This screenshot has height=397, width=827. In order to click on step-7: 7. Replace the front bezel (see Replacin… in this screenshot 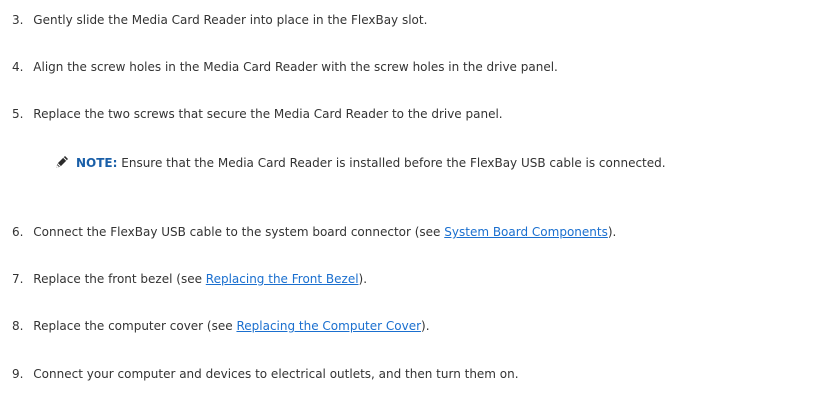, I will do `click(189, 279)`.